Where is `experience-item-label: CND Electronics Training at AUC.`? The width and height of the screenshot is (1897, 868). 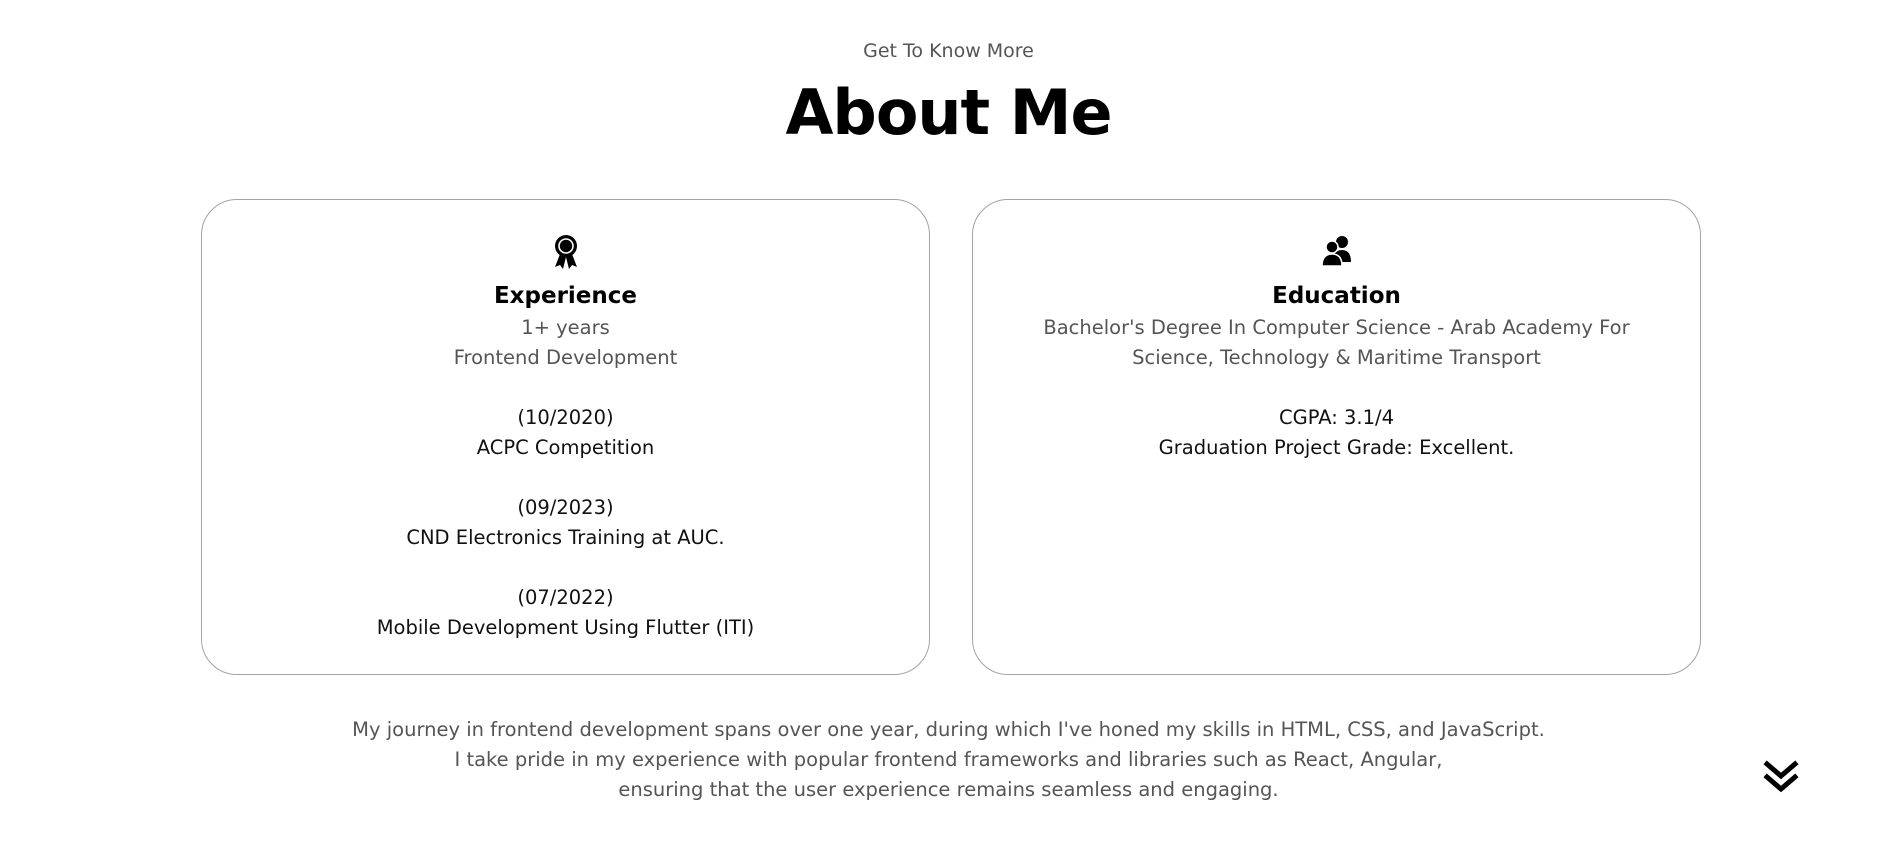 experience-item-label: CND Electronics Training at AUC. is located at coordinates (565, 537).